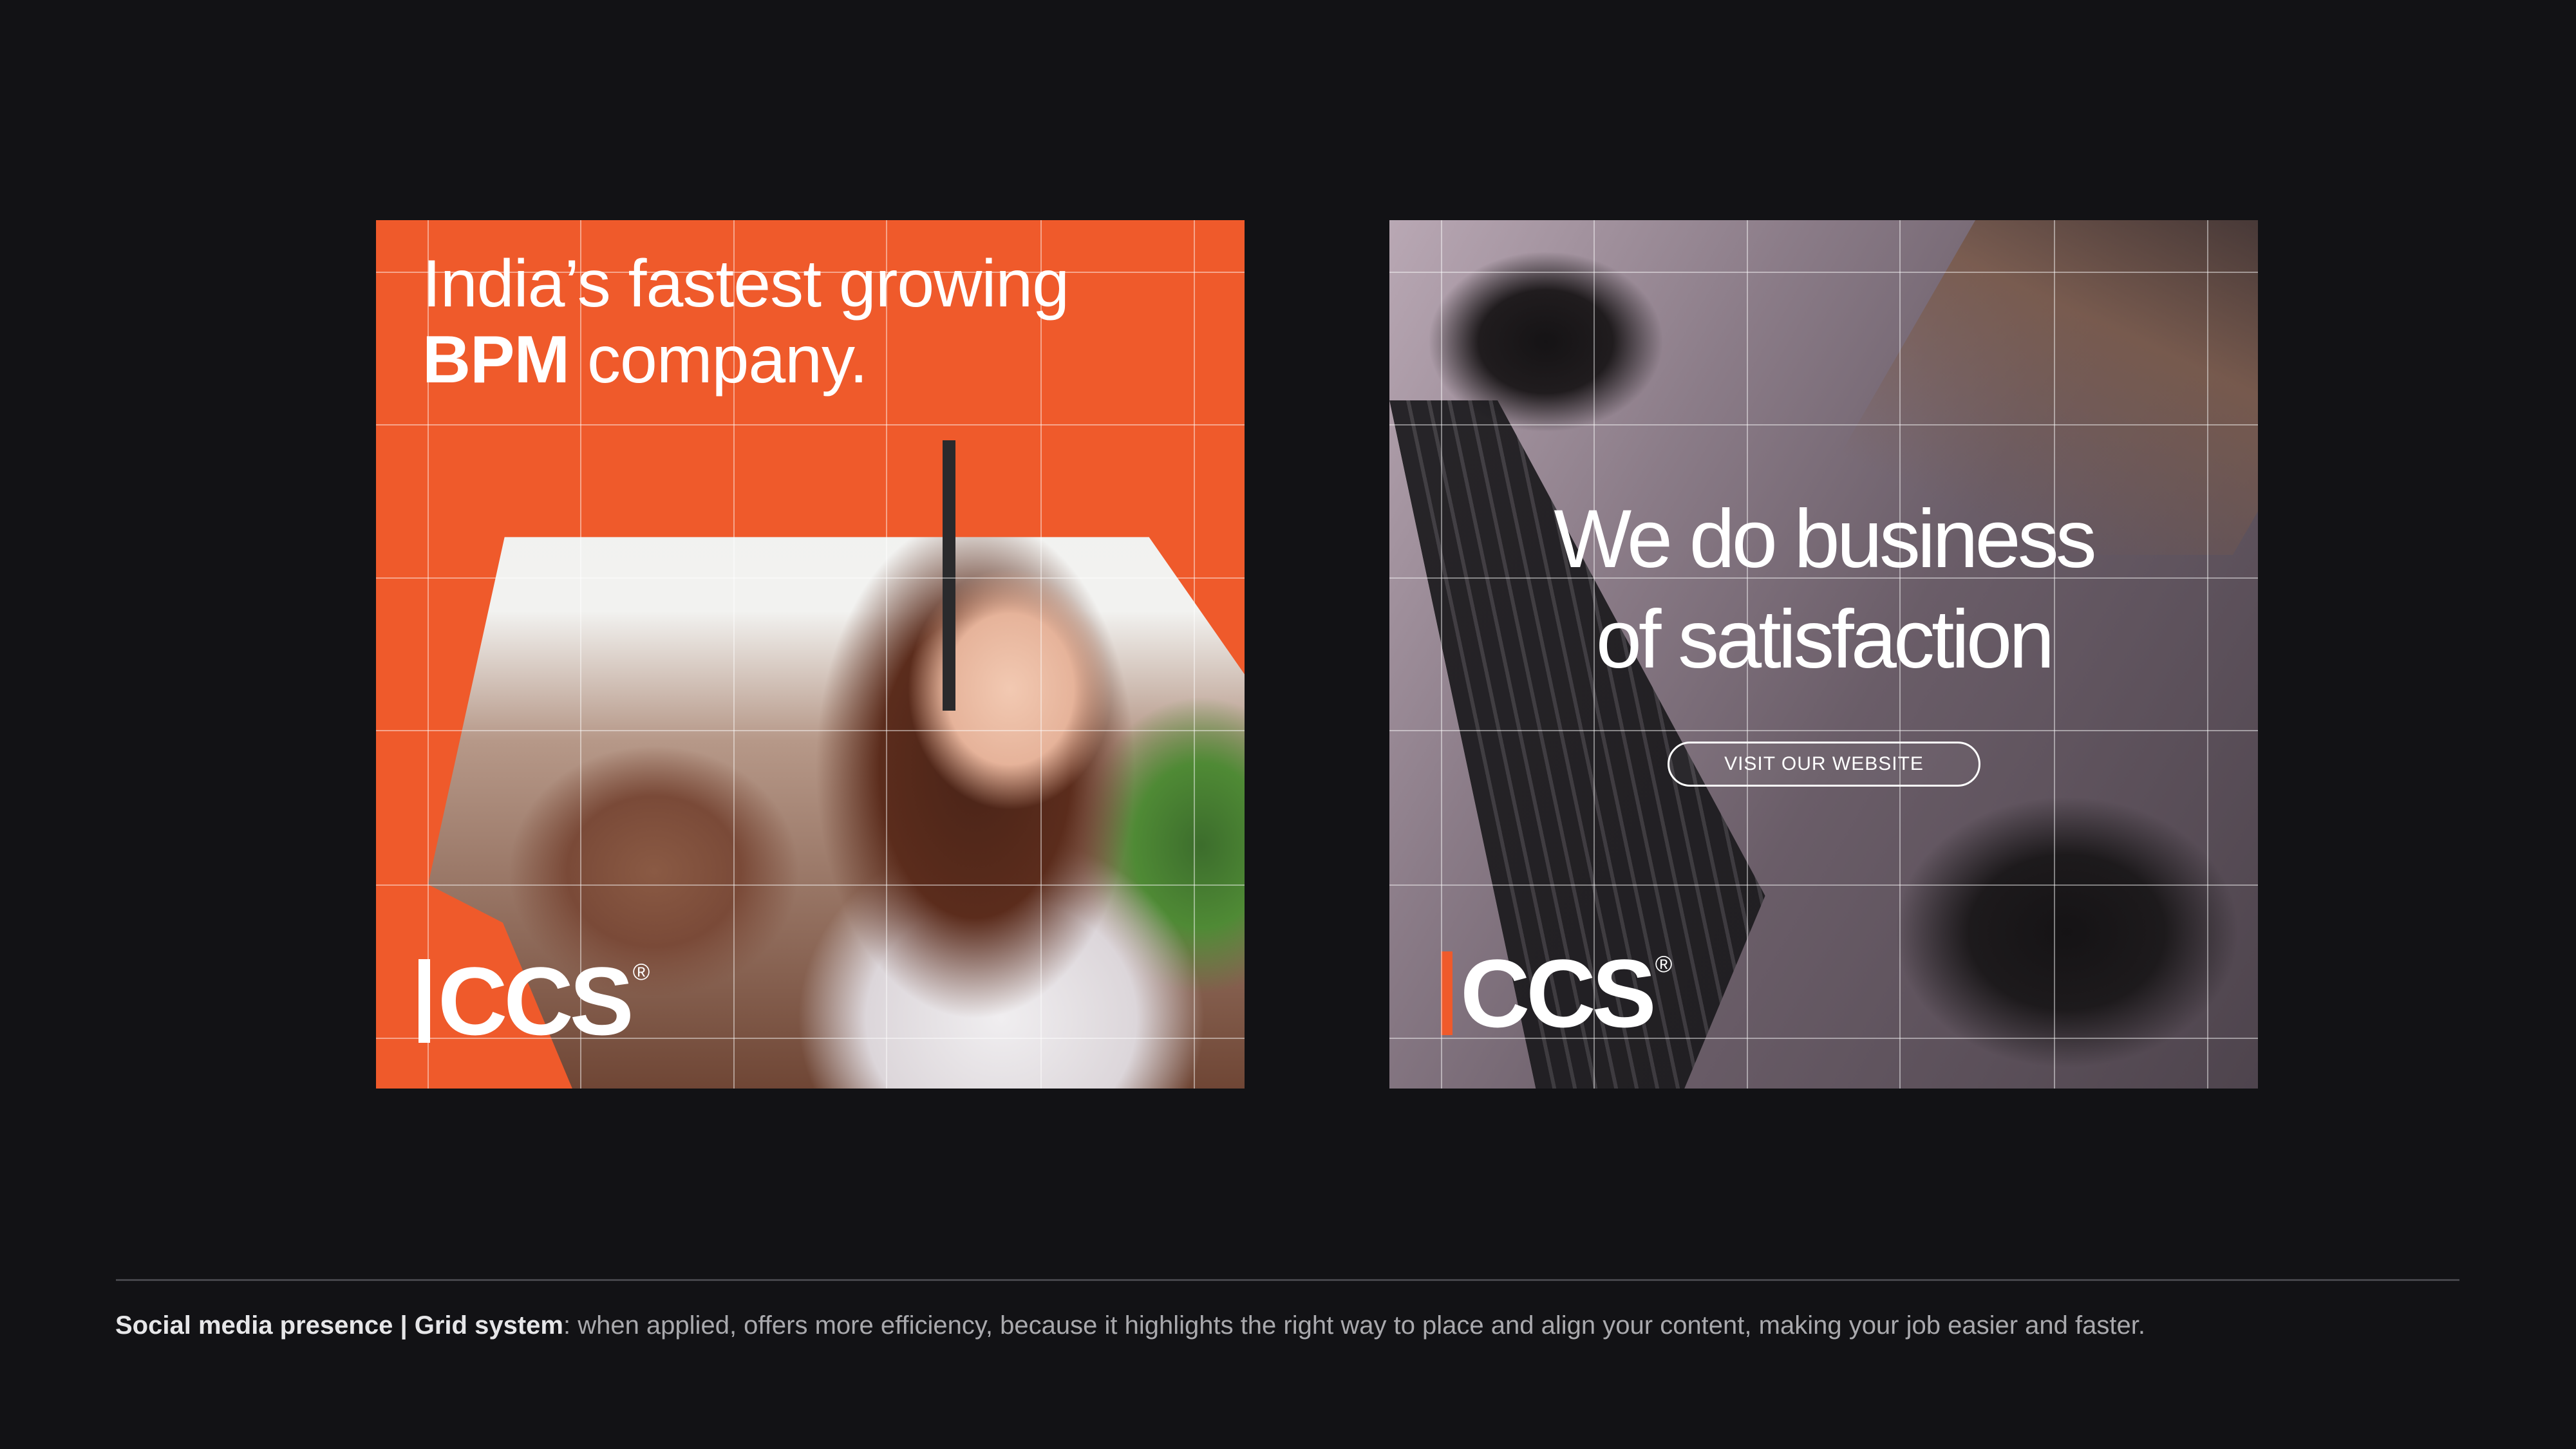  Describe the element at coordinates (810, 424) in the screenshot. I see `grid-line-horizontal` at that location.